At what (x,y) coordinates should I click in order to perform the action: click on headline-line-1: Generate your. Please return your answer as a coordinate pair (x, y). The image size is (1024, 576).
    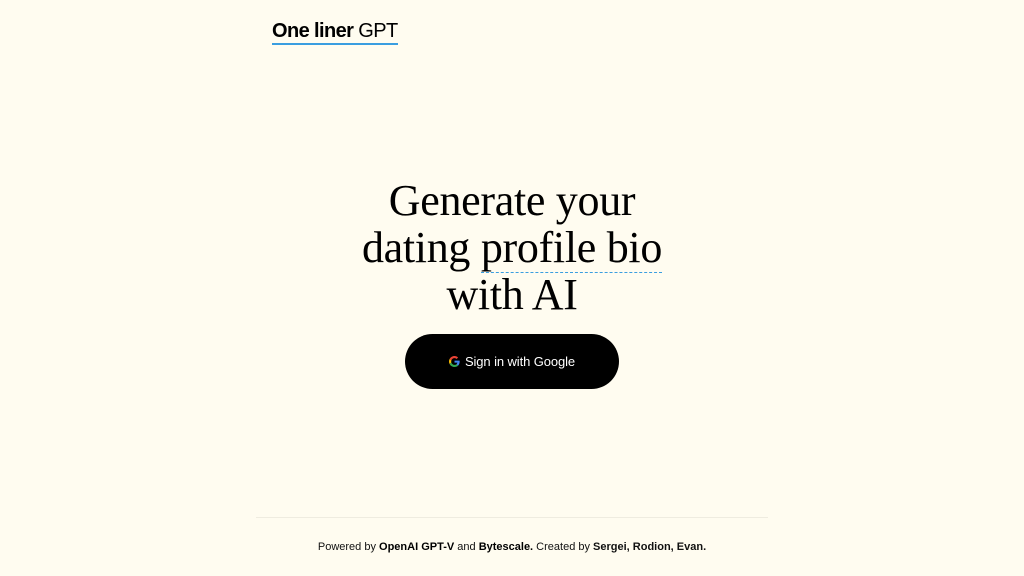
    Looking at the image, I should click on (512, 200).